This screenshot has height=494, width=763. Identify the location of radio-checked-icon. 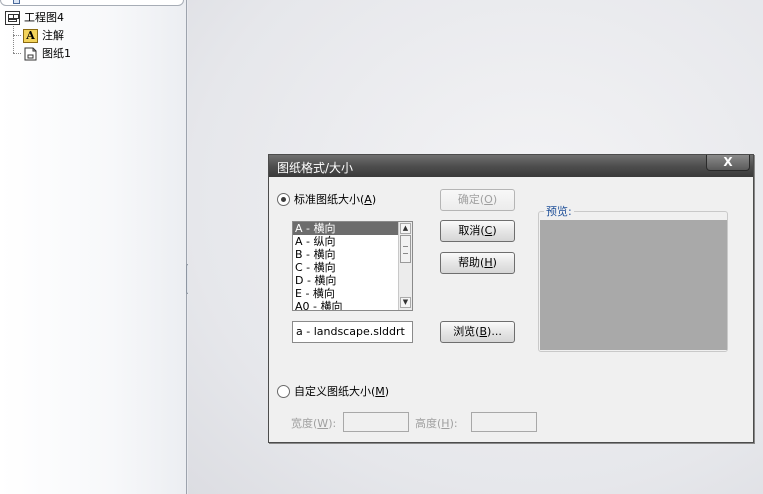
(283, 199).